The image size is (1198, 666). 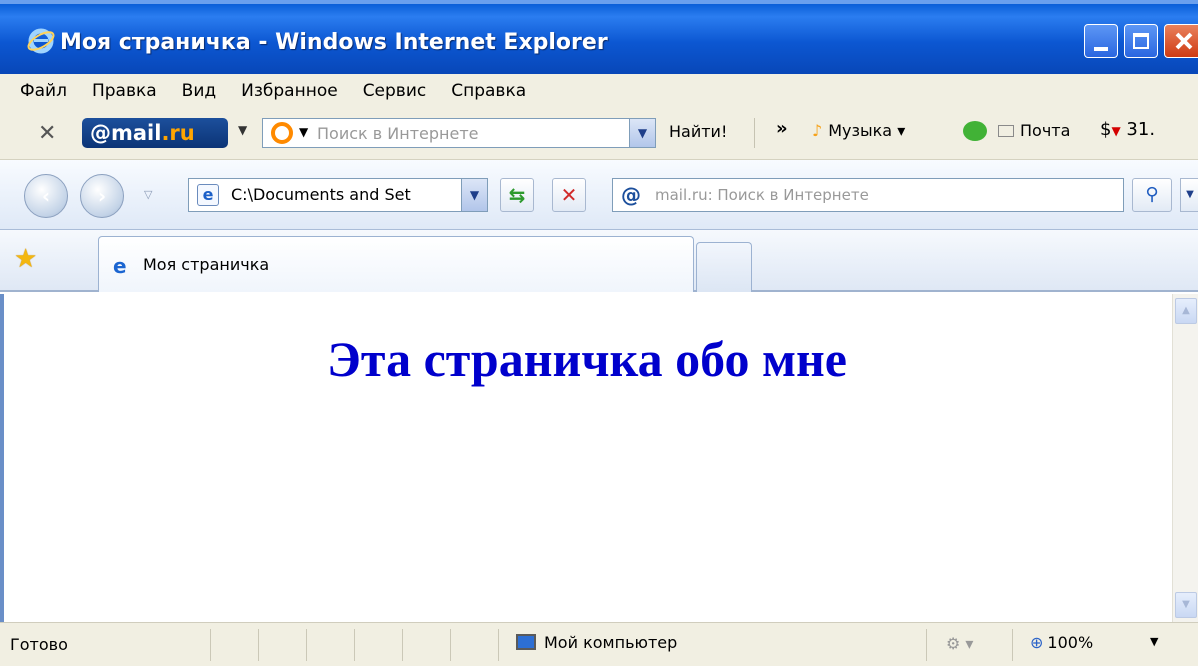 I want to click on status-text: Готово, so click(x=39, y=644).